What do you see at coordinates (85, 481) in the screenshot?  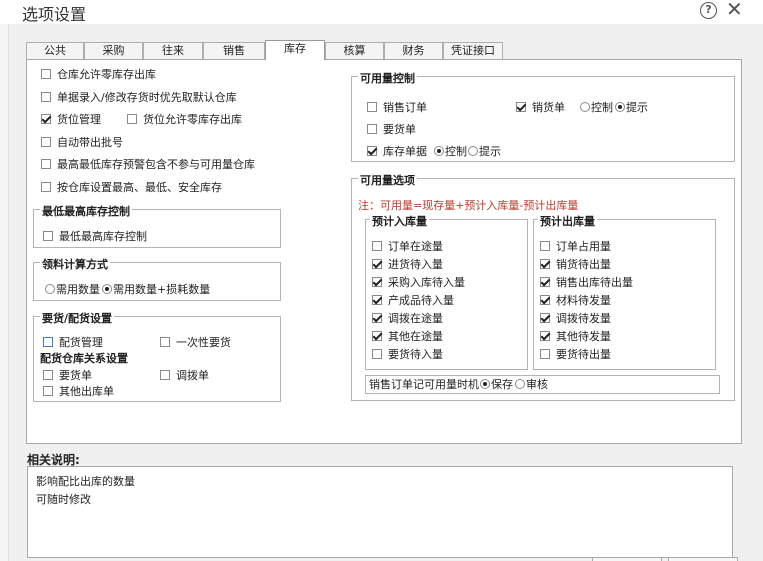 I see `related-line: 影响配比出库的数量` at bounding box center [85, 481].